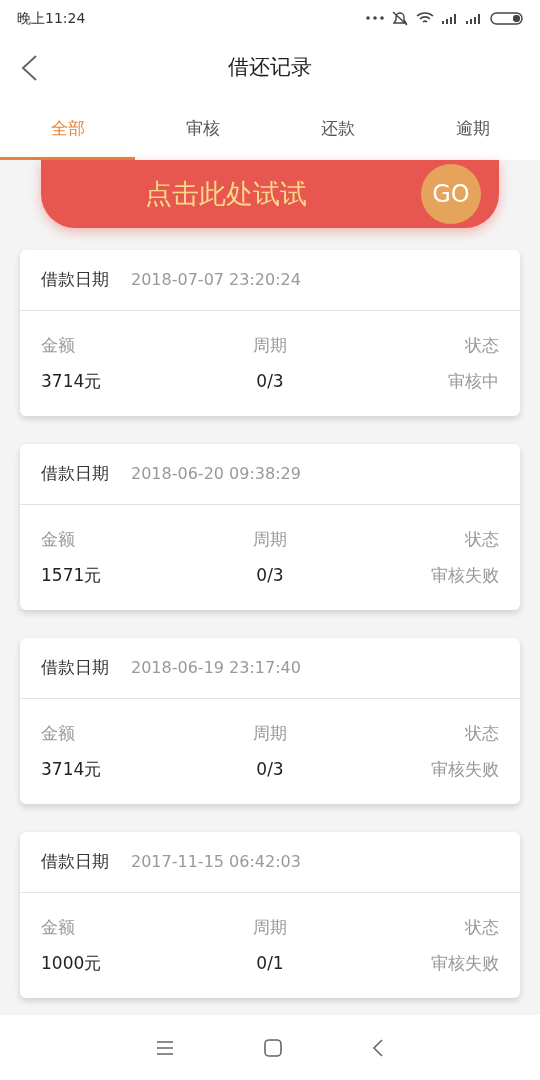 This screenshot has width=540, height=1080. I want to click on record-card: 借款日期 2017-11-15 06:42:03 金额 周期 状态 1000元 0/1 审核失败, so click(270, 915).